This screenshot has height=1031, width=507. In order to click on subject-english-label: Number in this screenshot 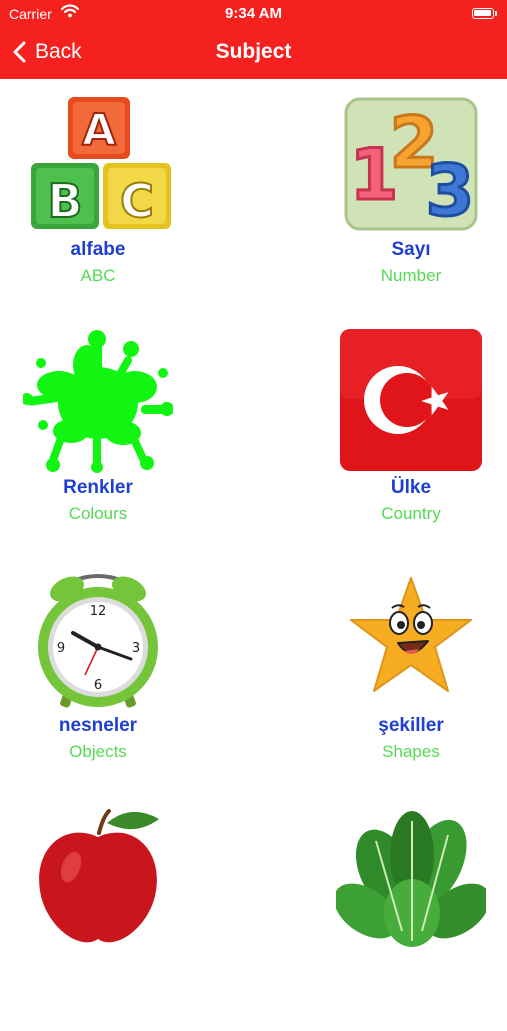, I will do `click(411, 275)`.